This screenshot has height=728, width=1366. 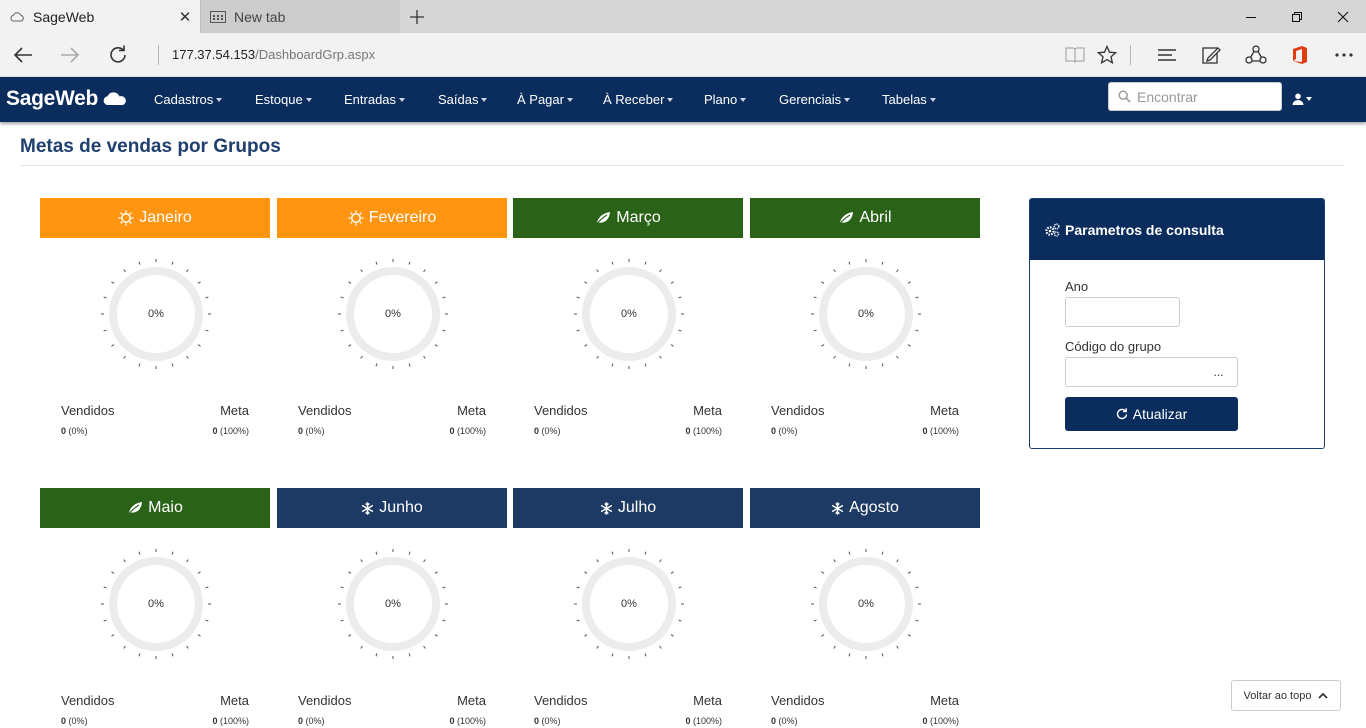 What do you see at coordinates (788, 721) in the screenshot?
I see `sold-percent: (0%)` at bounding box center [788, 721].